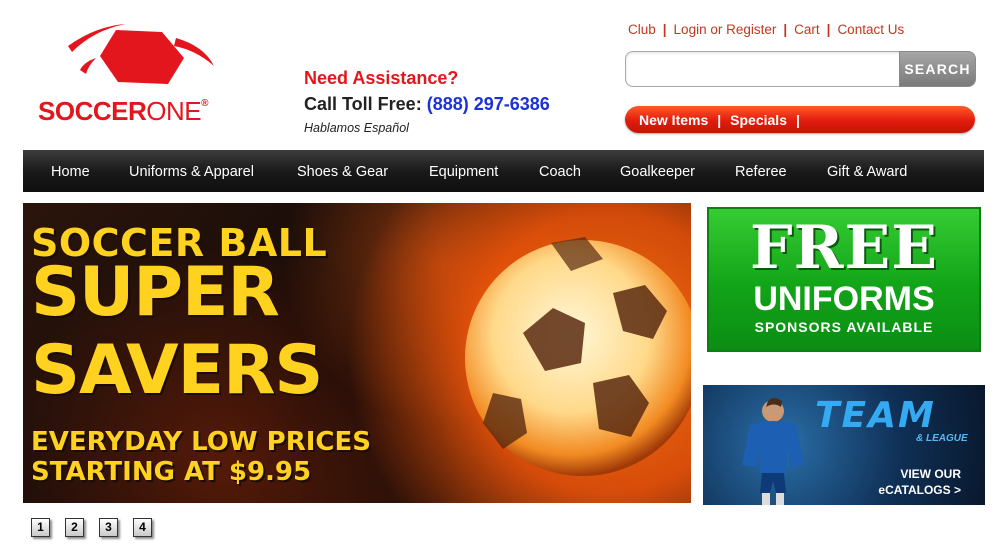  Describe the element at coordinates (919, 490) in the screenshot. I see `view-catalogs-line-2: eCATALOGS >` at that location.